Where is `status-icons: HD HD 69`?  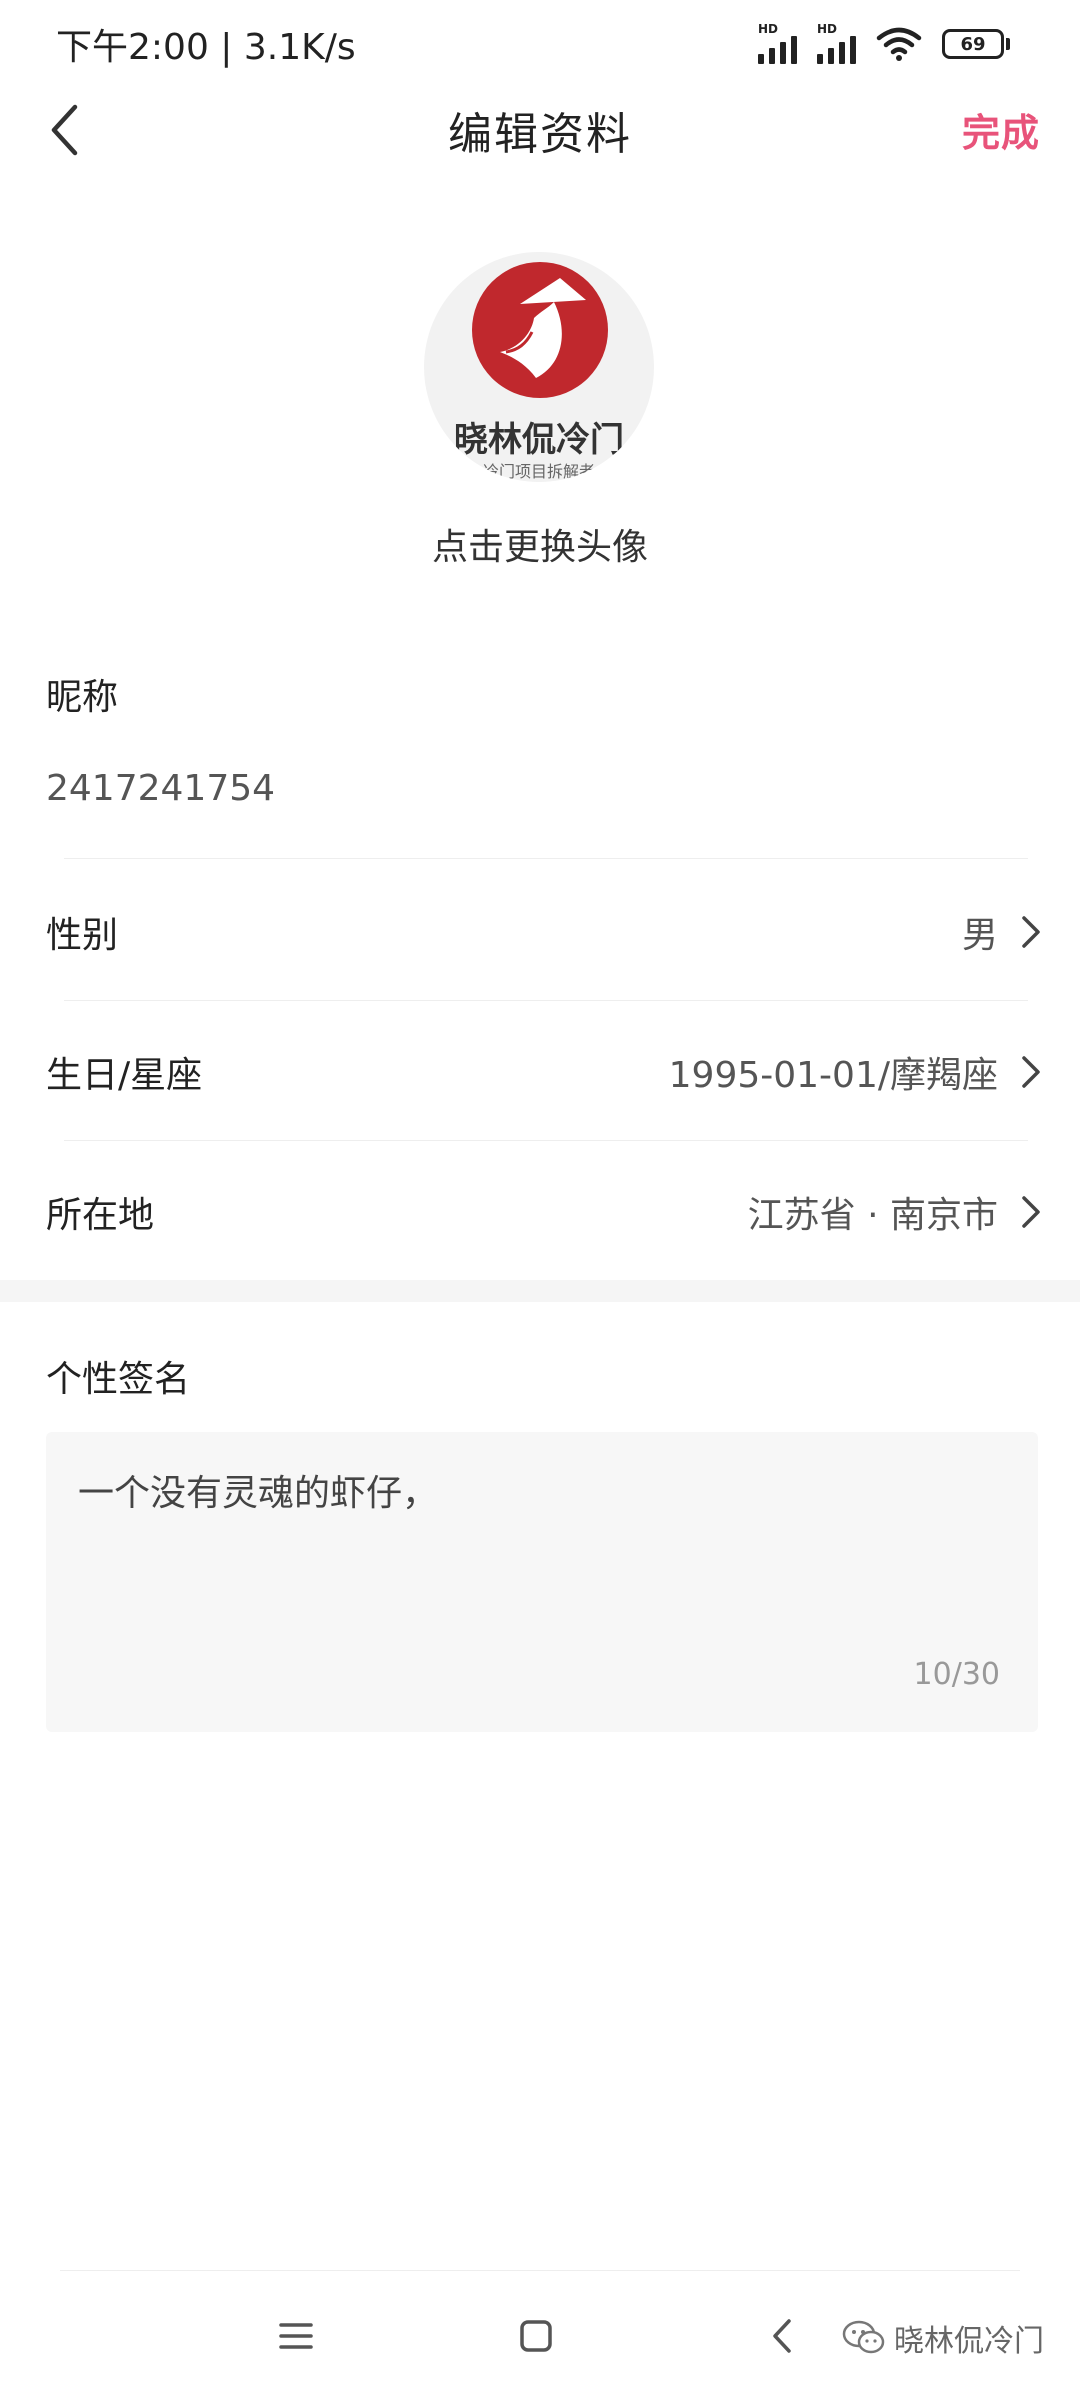
status-icons: HD HD 69 is located at coordinates (884, 43).